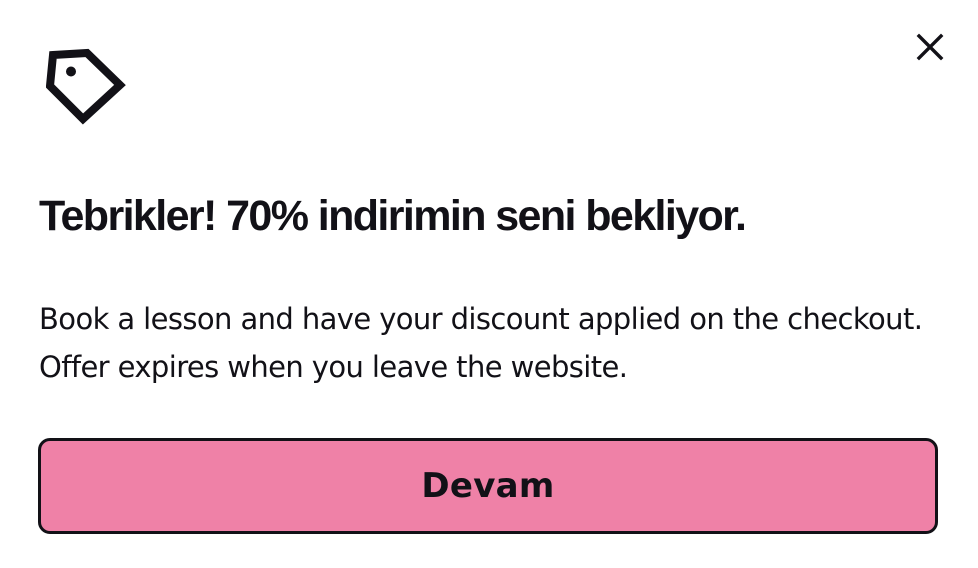 The image size is (978, 568). I want to click on close-icon, so click(930, 47).